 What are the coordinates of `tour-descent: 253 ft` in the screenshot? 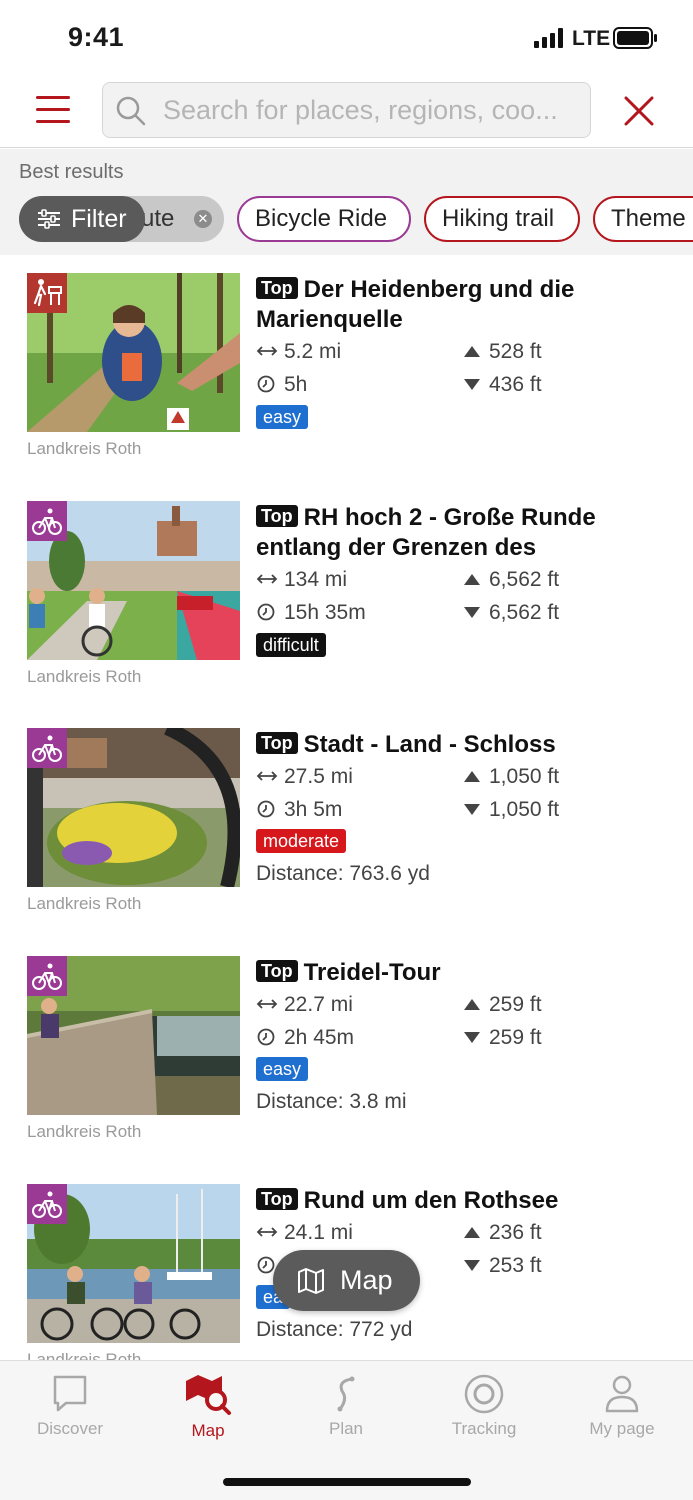 It's located at (501, 1266).